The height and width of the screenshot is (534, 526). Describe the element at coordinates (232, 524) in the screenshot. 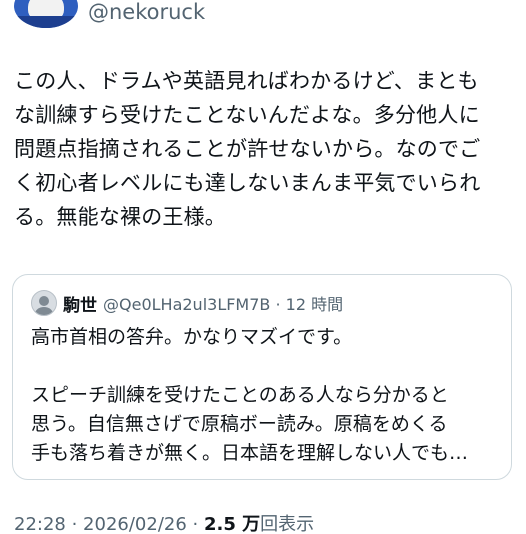

I see `views-count: 2.5 万` at that location.